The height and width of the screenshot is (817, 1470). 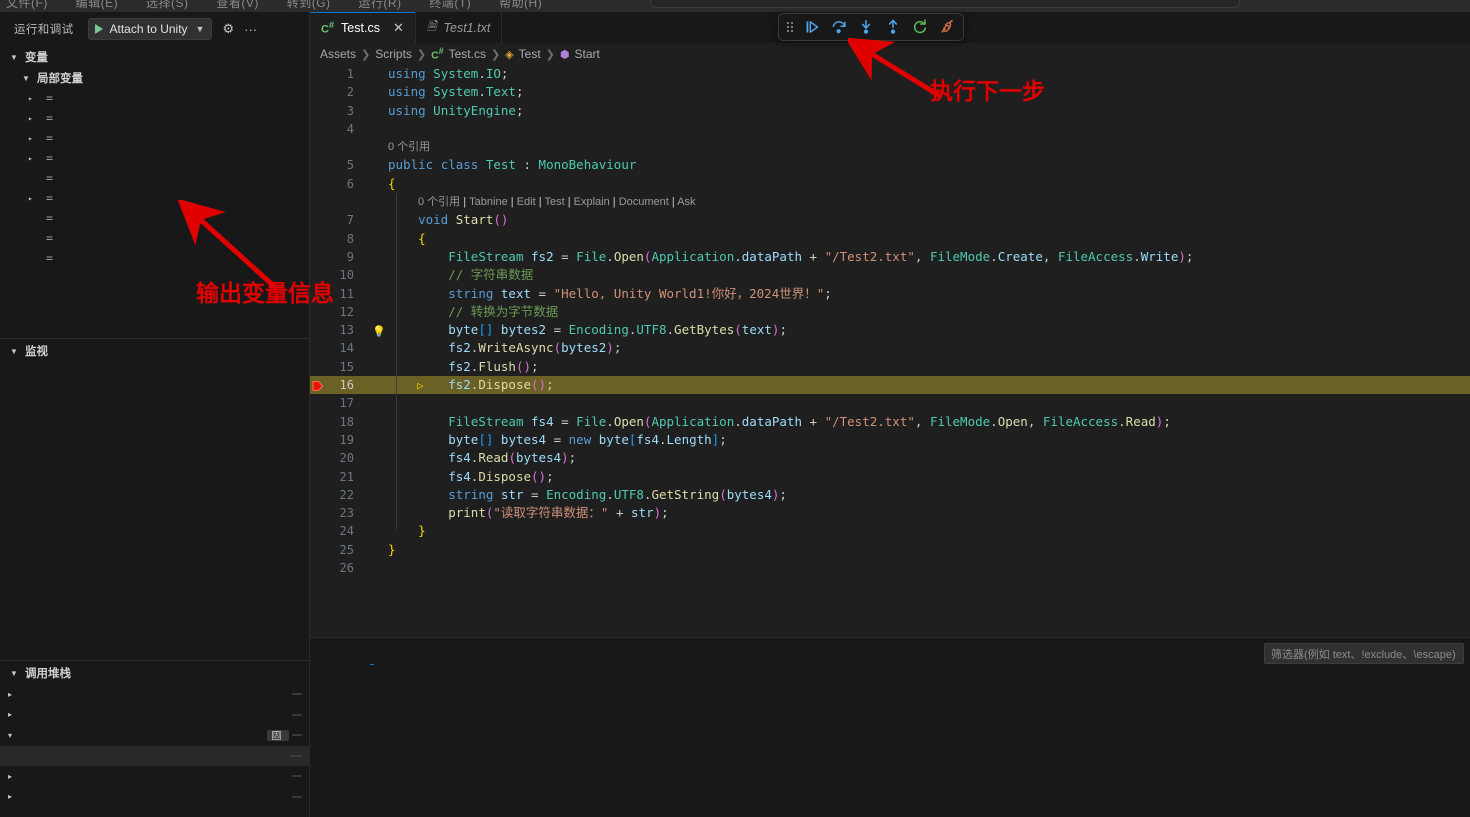 What do you see at coordinates (398, 28) in the screenshot?
I see `close-icon: ✕` at bounding box center [398, 28].